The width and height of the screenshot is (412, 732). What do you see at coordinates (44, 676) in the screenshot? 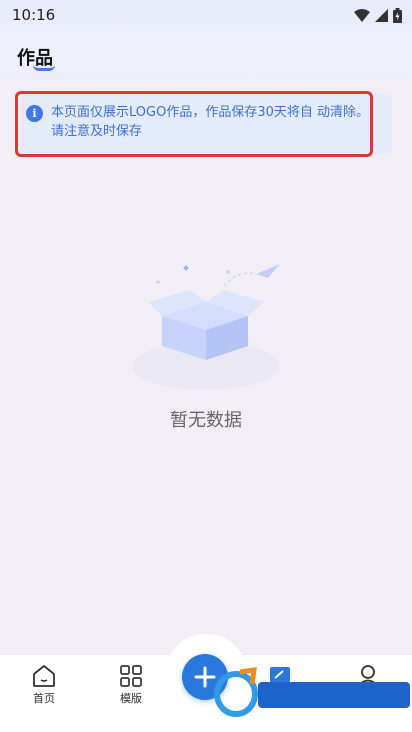
I see `home-icon` at bounding box center [44, 676].